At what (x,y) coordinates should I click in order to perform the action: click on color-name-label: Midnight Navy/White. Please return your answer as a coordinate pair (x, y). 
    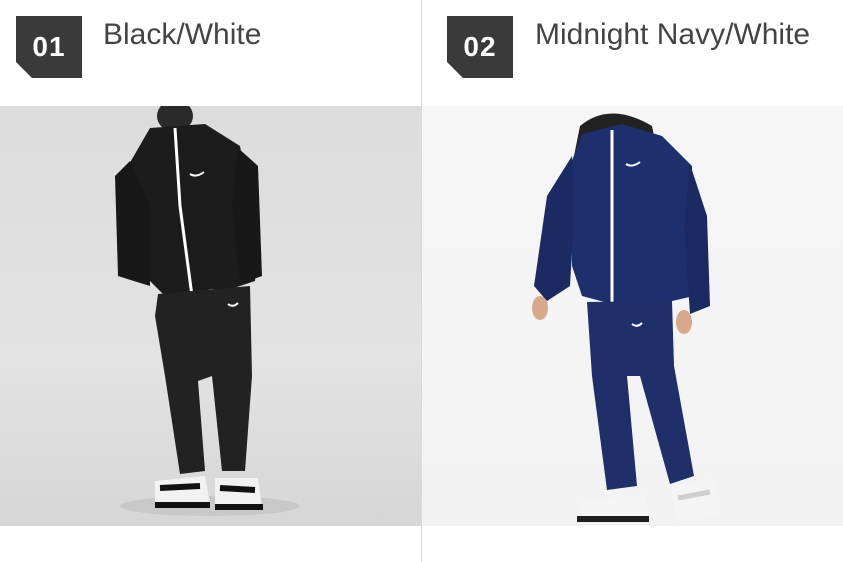
    Looking at the image, I should click on (673, 34).